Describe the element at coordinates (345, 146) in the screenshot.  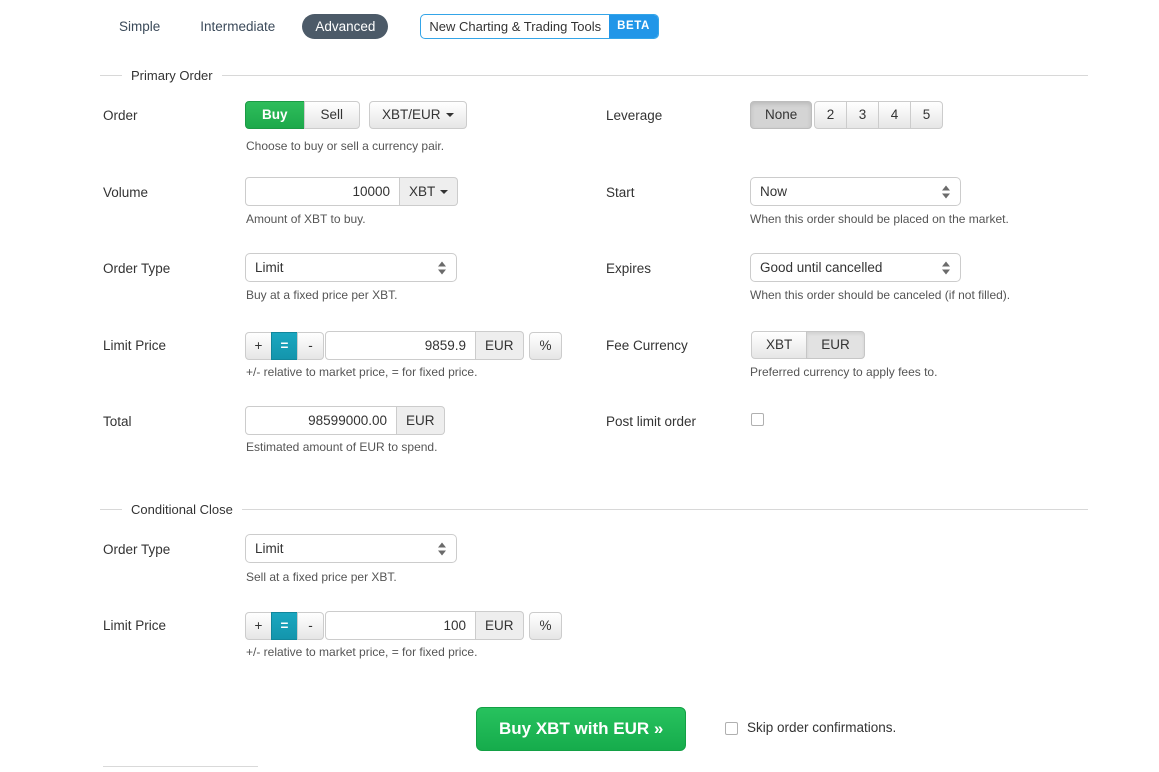
I see `order-help-text: Choose to buy or sell a currency pair.` at that location.